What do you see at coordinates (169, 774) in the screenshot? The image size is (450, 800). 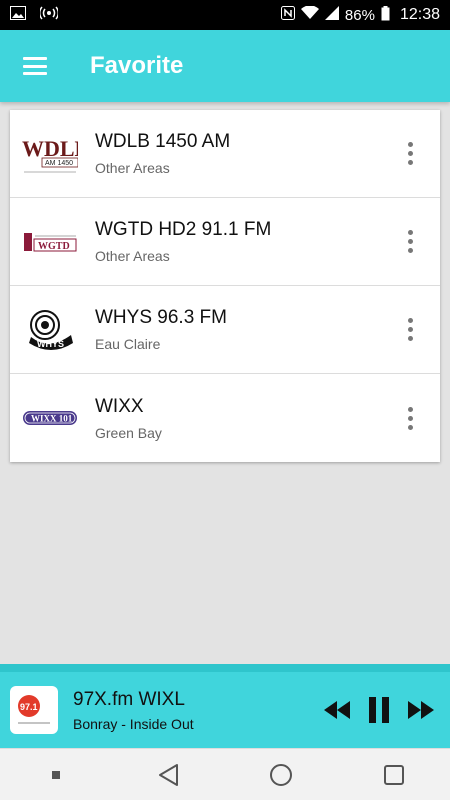 I see `back-icon` at bounding box center [169, 774].